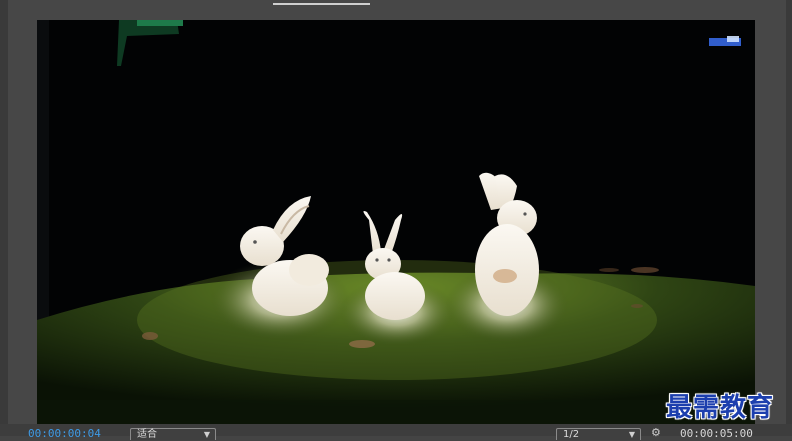 The height and width of the screenshot is (441, 792). What do you see at coordinates (716, 433) in the screenshot?
I see `duration-display: 00:00:05:00` at bounding box center [716, 433].